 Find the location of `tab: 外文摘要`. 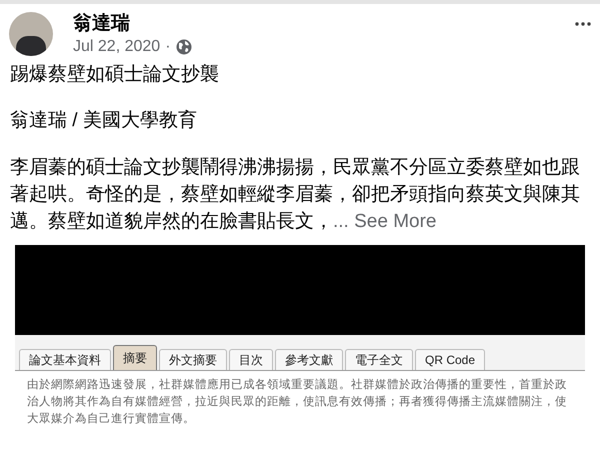

tab: 外文摘要 is located at coordinates (193, 359).